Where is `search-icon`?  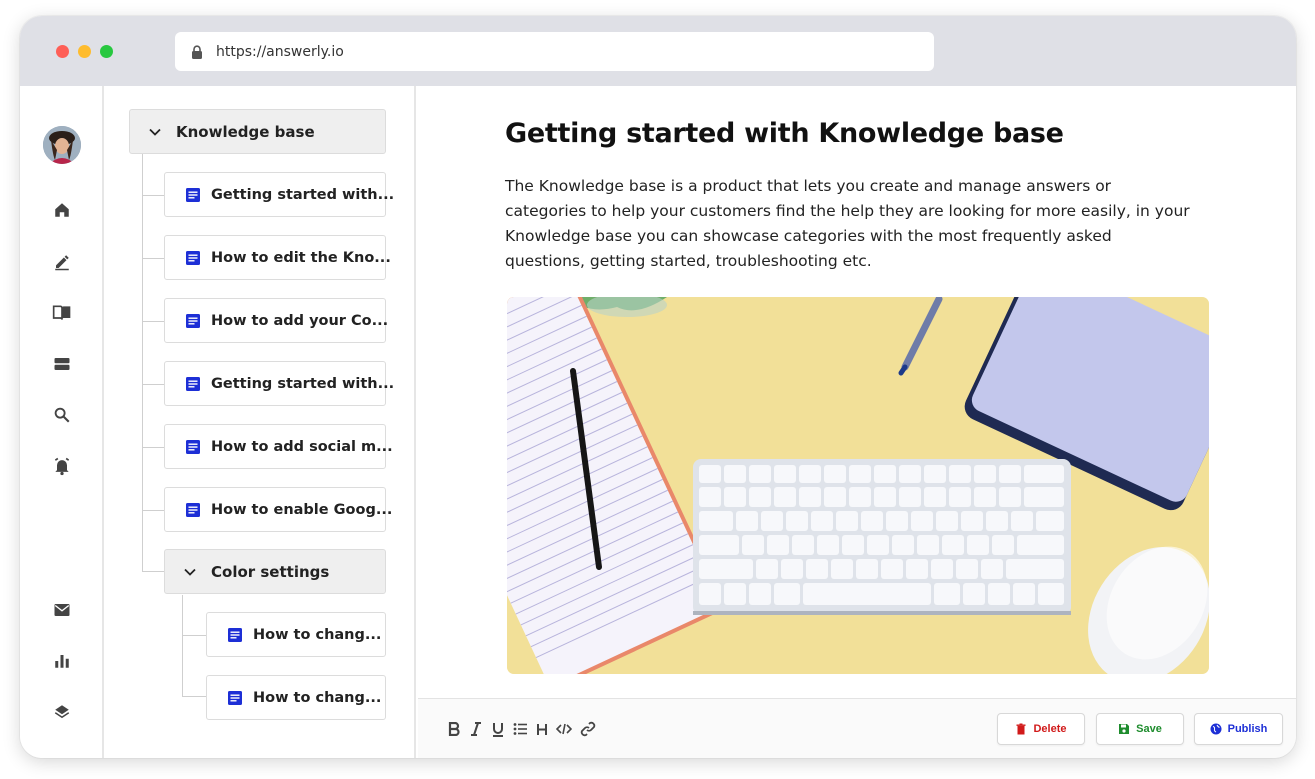 search-icon is located at coordinates (62, 415).